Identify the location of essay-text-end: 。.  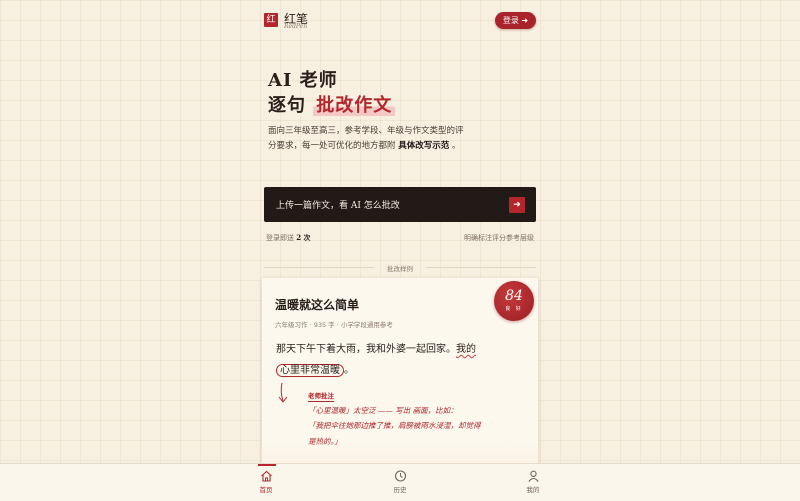
(349, 370).